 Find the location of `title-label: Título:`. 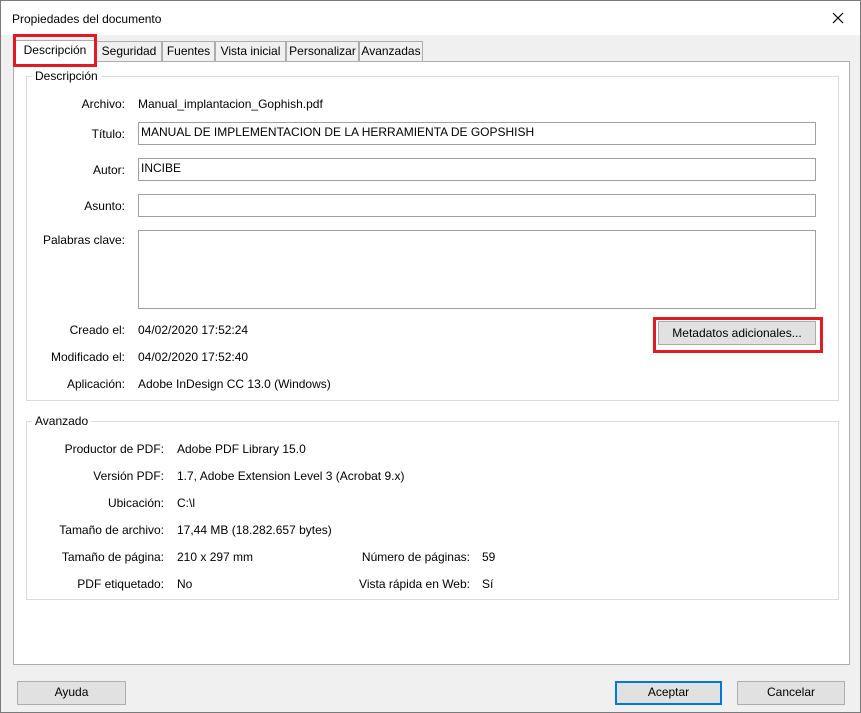

title-label: Título: is located at coordinates (108, 134).